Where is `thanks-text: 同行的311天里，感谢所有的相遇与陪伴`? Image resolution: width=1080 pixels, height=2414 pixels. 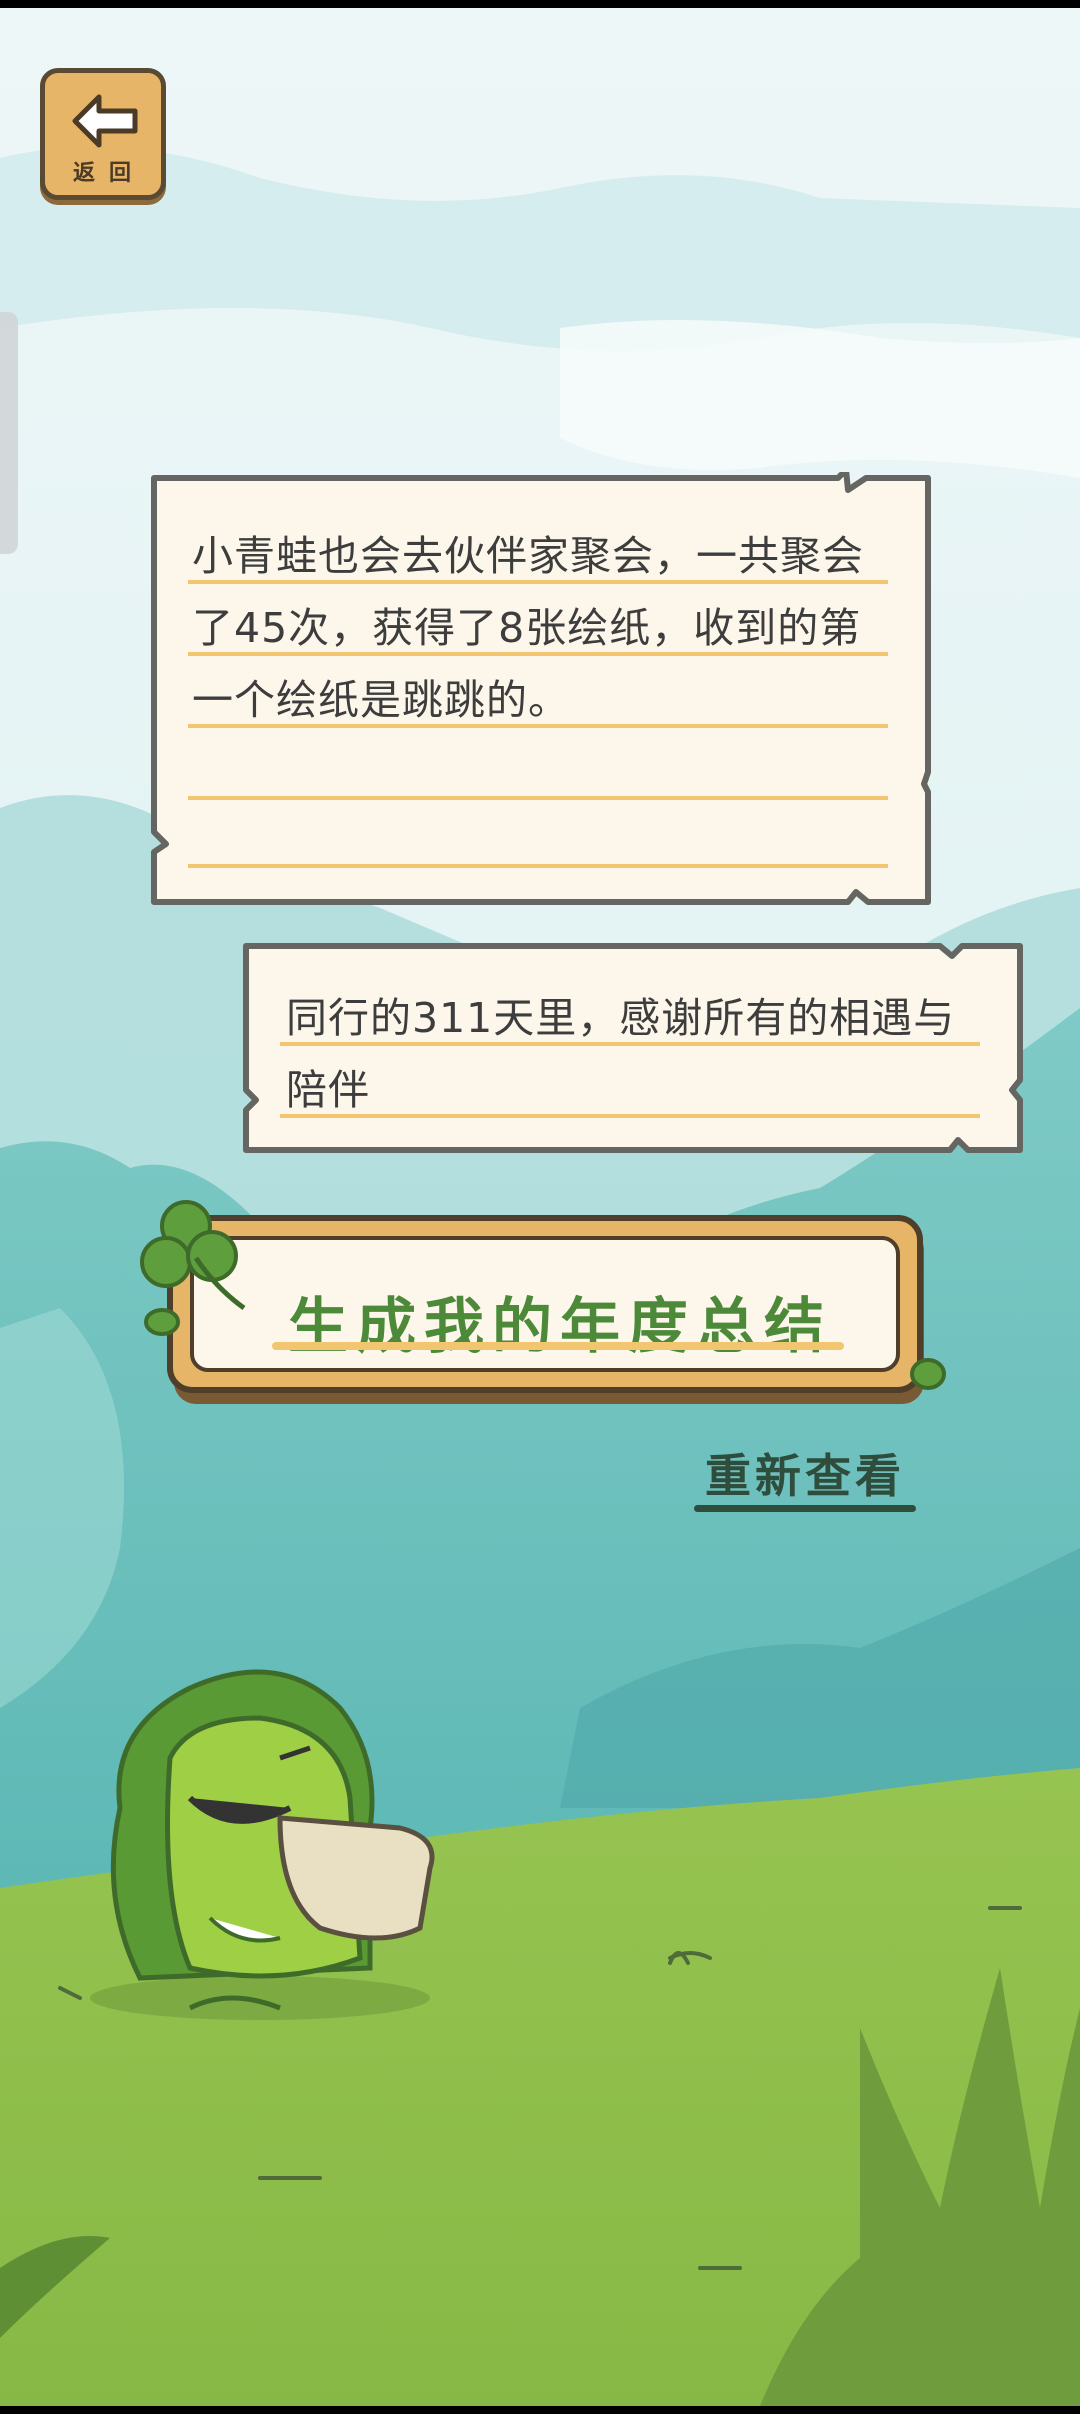 thanks-text: 同行的311天里，感谢所有的相遇与陪伴 is located at coordinates (621, 1054).